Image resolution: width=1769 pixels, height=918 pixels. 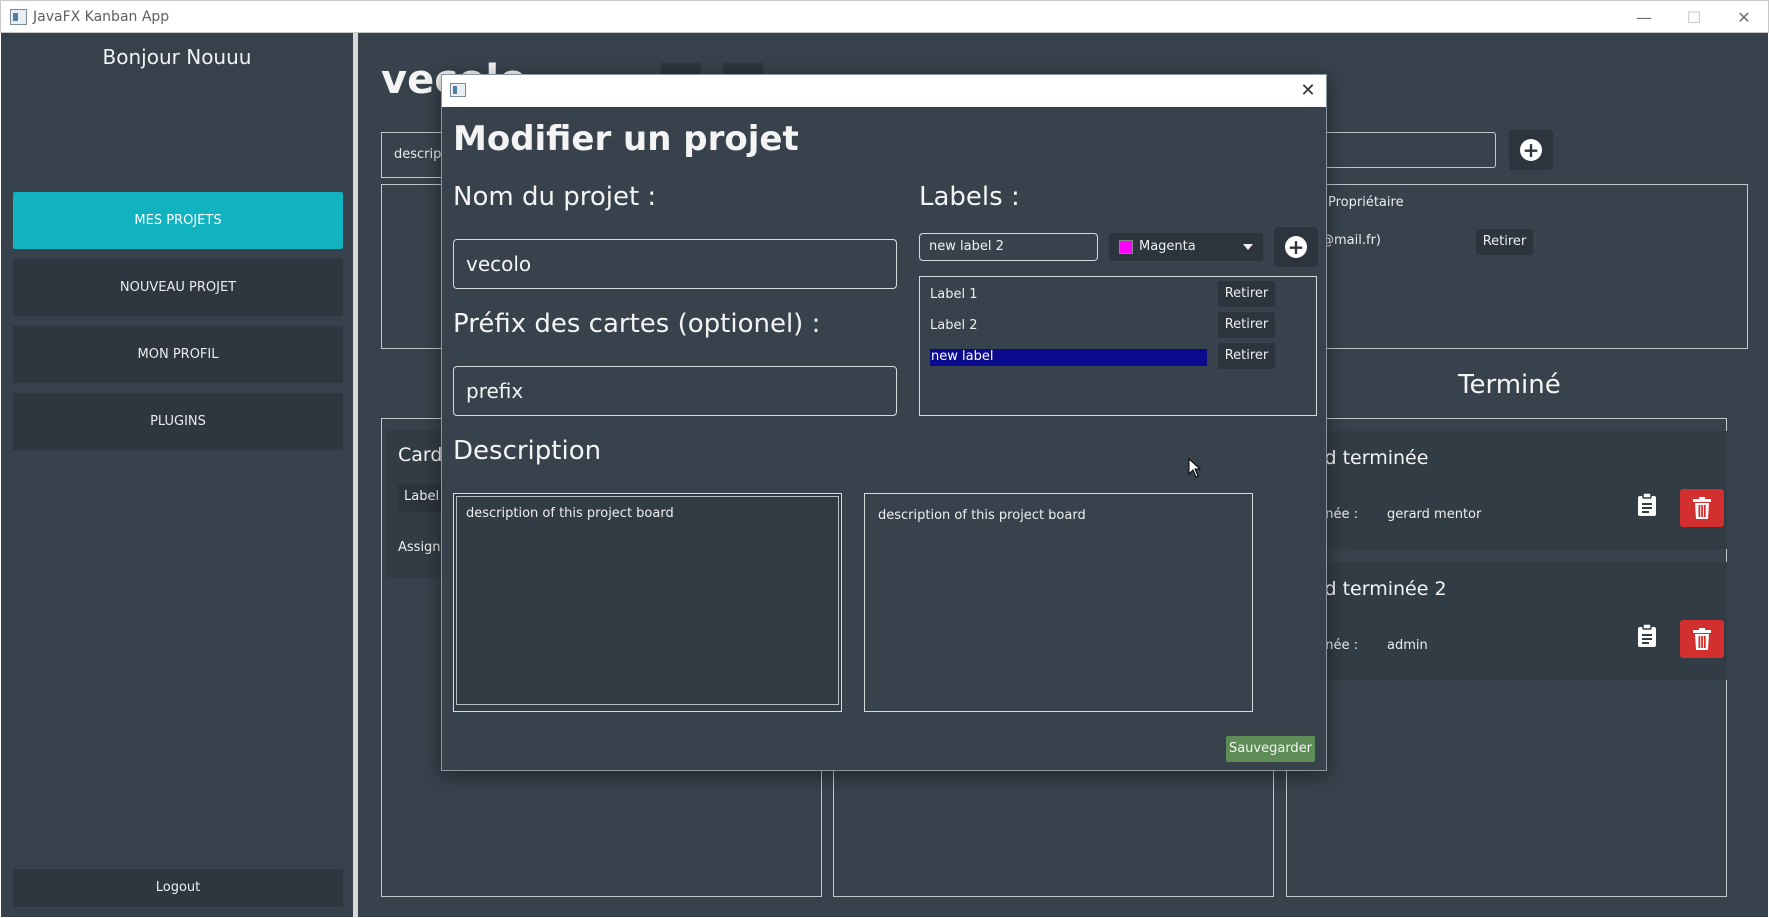 What do you see at coordinates (675, 391) in the screenshot?
I see `card-prefix-input: prefix` at bounding box center [675, 391].